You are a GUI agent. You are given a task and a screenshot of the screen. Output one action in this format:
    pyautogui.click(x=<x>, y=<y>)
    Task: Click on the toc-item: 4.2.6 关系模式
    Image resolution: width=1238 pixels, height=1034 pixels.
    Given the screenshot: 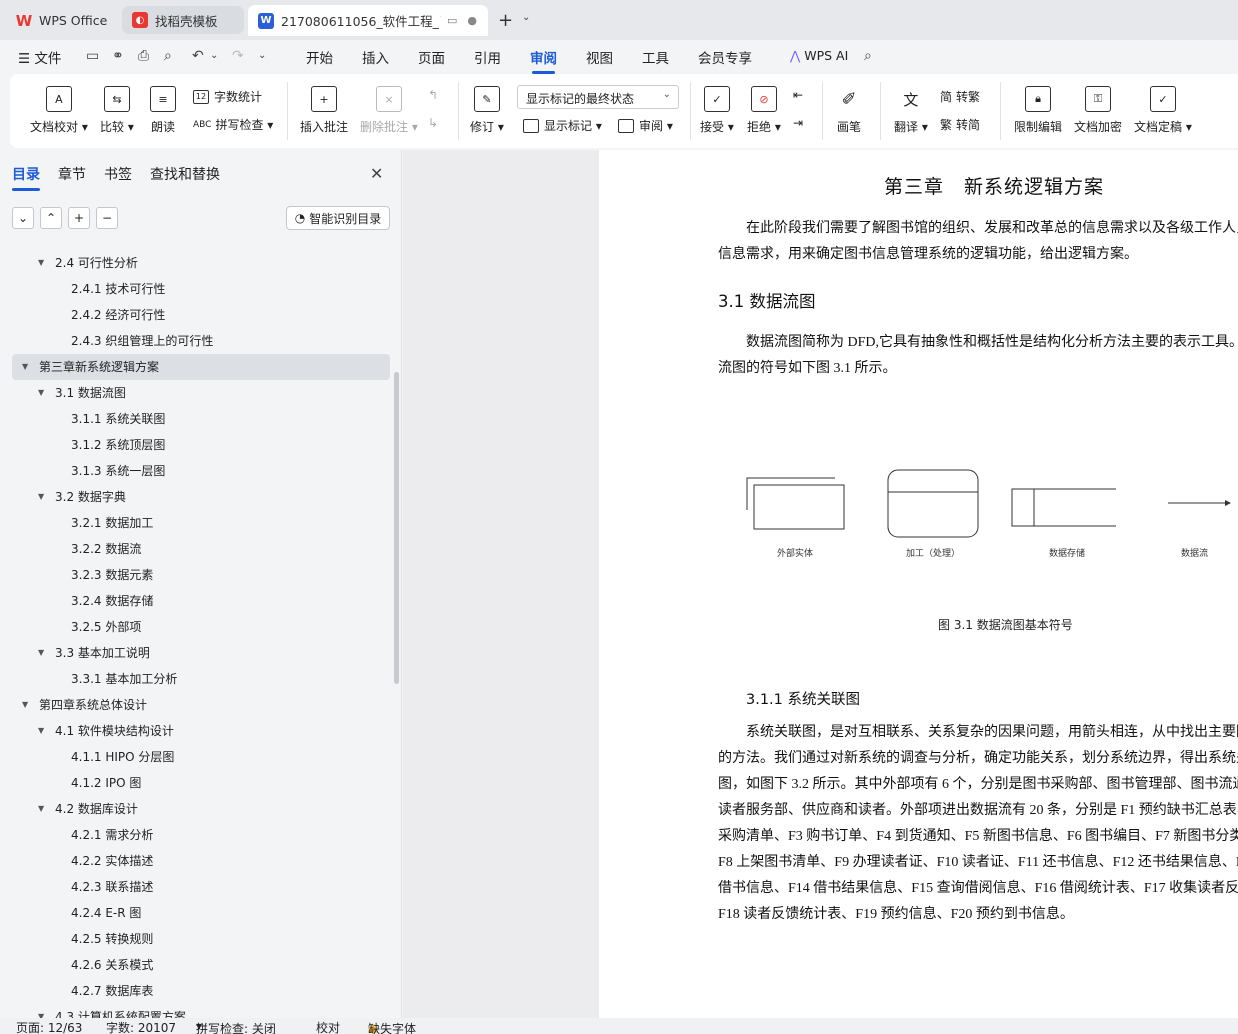 What is the action you would take?
    pyautogui.click(x=201, y=965)
    